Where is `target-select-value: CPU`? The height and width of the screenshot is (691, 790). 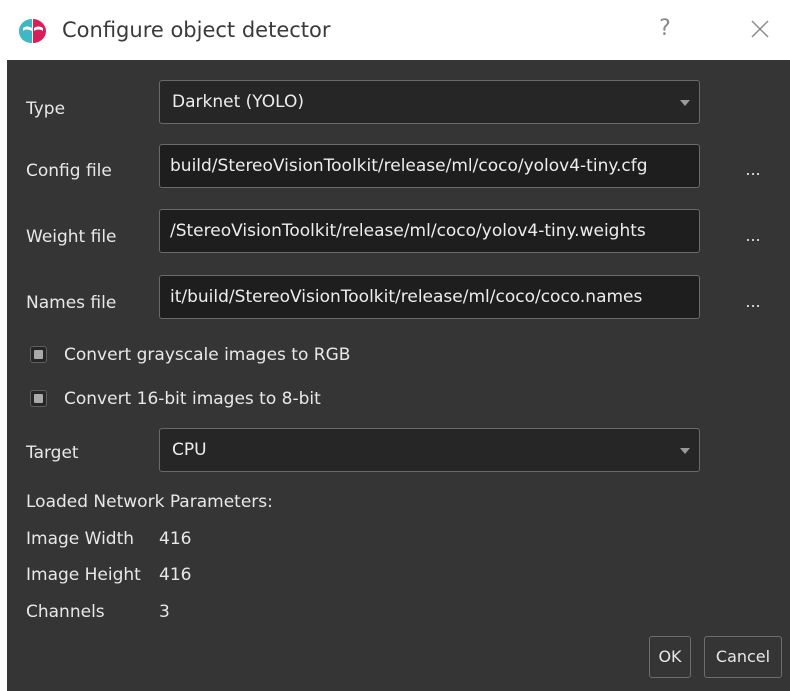
target-select-value: CPU is located at coordinates (189, 450).